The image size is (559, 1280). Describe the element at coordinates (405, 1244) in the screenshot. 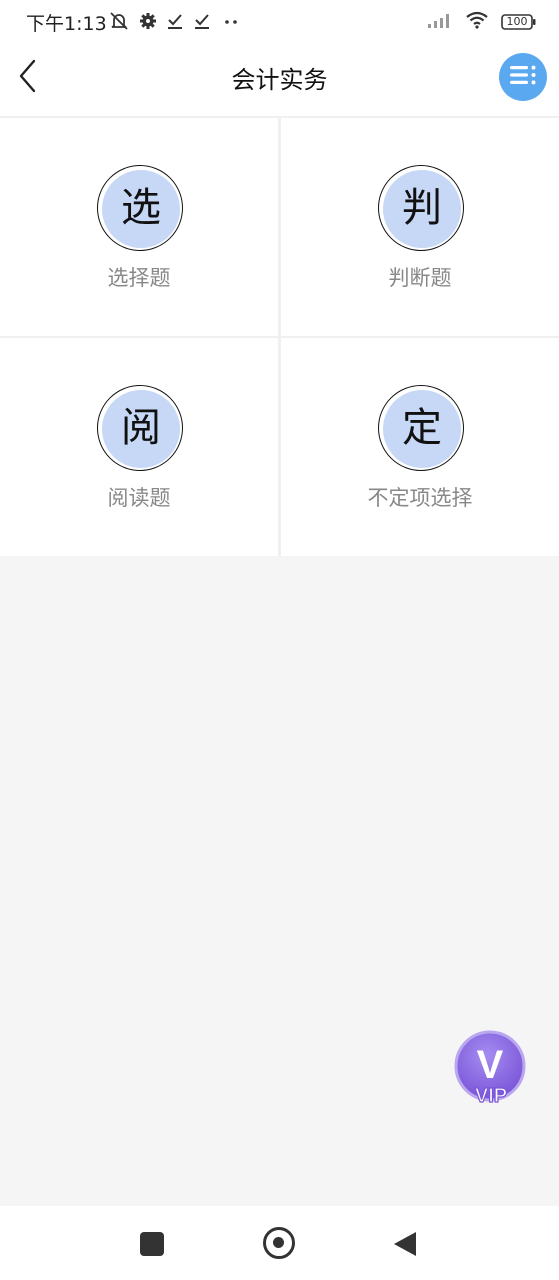

I see `back-icon` at that location.